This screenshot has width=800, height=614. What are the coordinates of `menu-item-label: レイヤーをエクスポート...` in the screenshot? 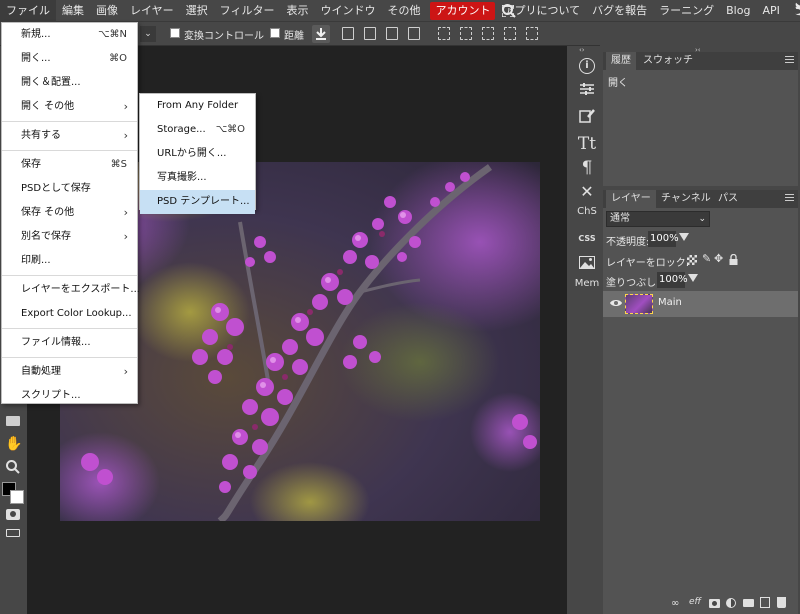 It's located at (80, 289).